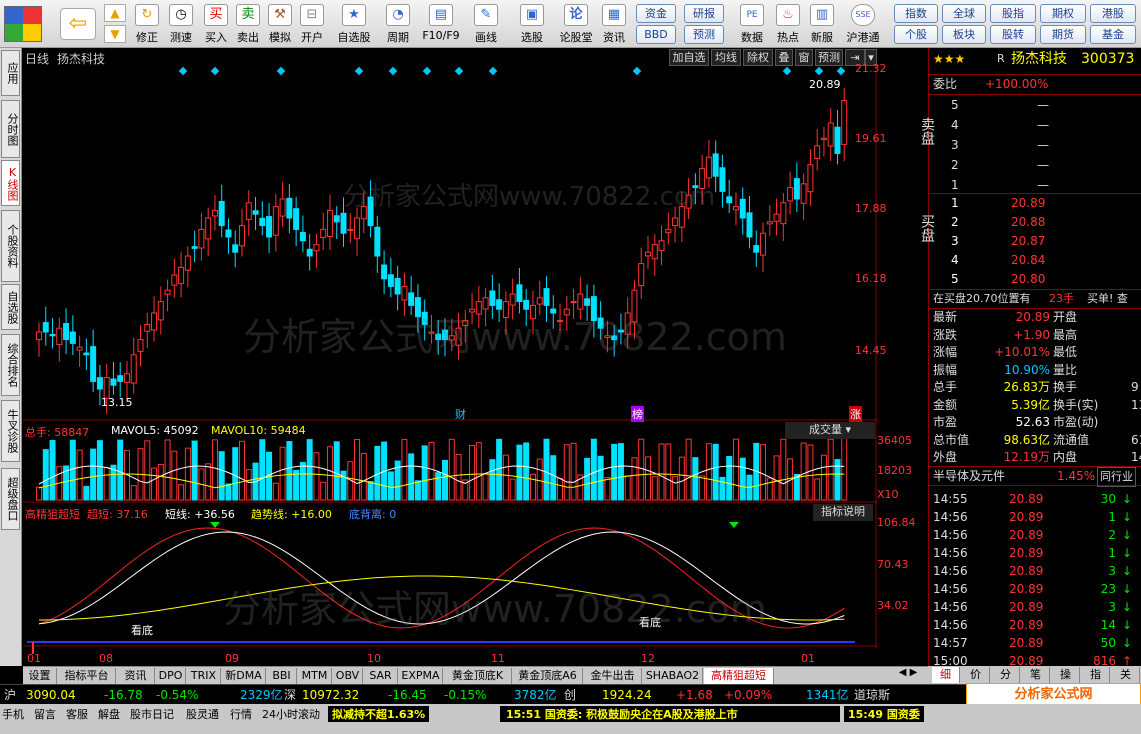  Describe the element at coordinates (398, 24) in the screenshot. I see `period-button: ◔ 周期` at that location.